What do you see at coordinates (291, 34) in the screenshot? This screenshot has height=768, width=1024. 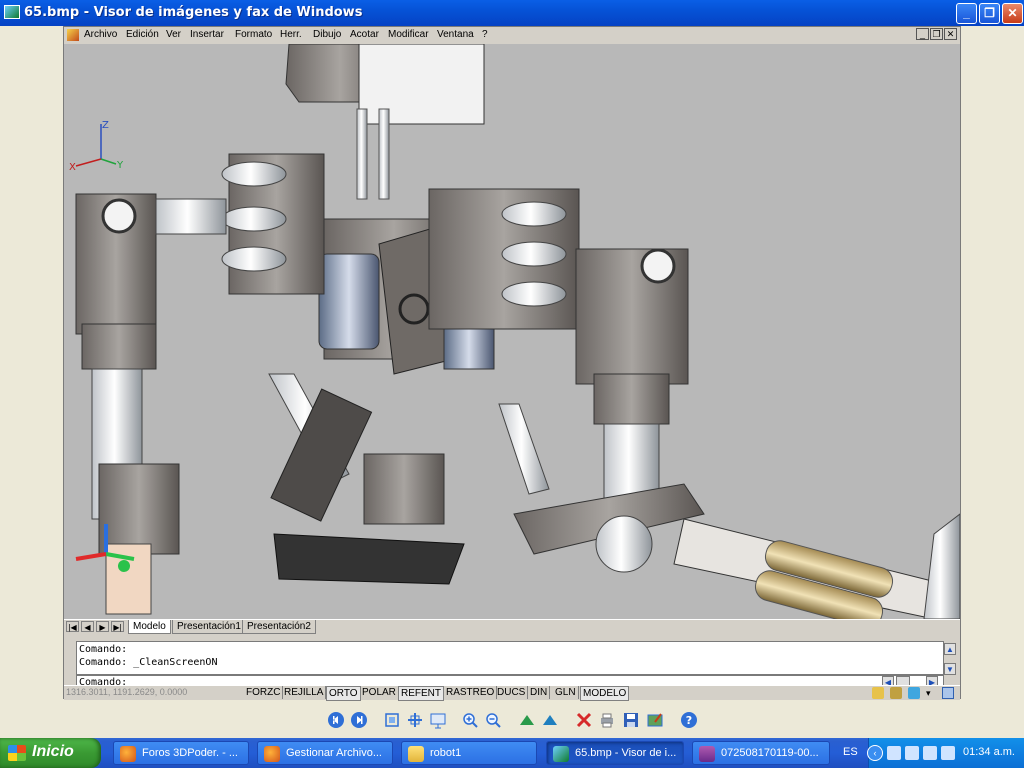 I see `menu-herr: Herr.` at bounding box center [291, 34].